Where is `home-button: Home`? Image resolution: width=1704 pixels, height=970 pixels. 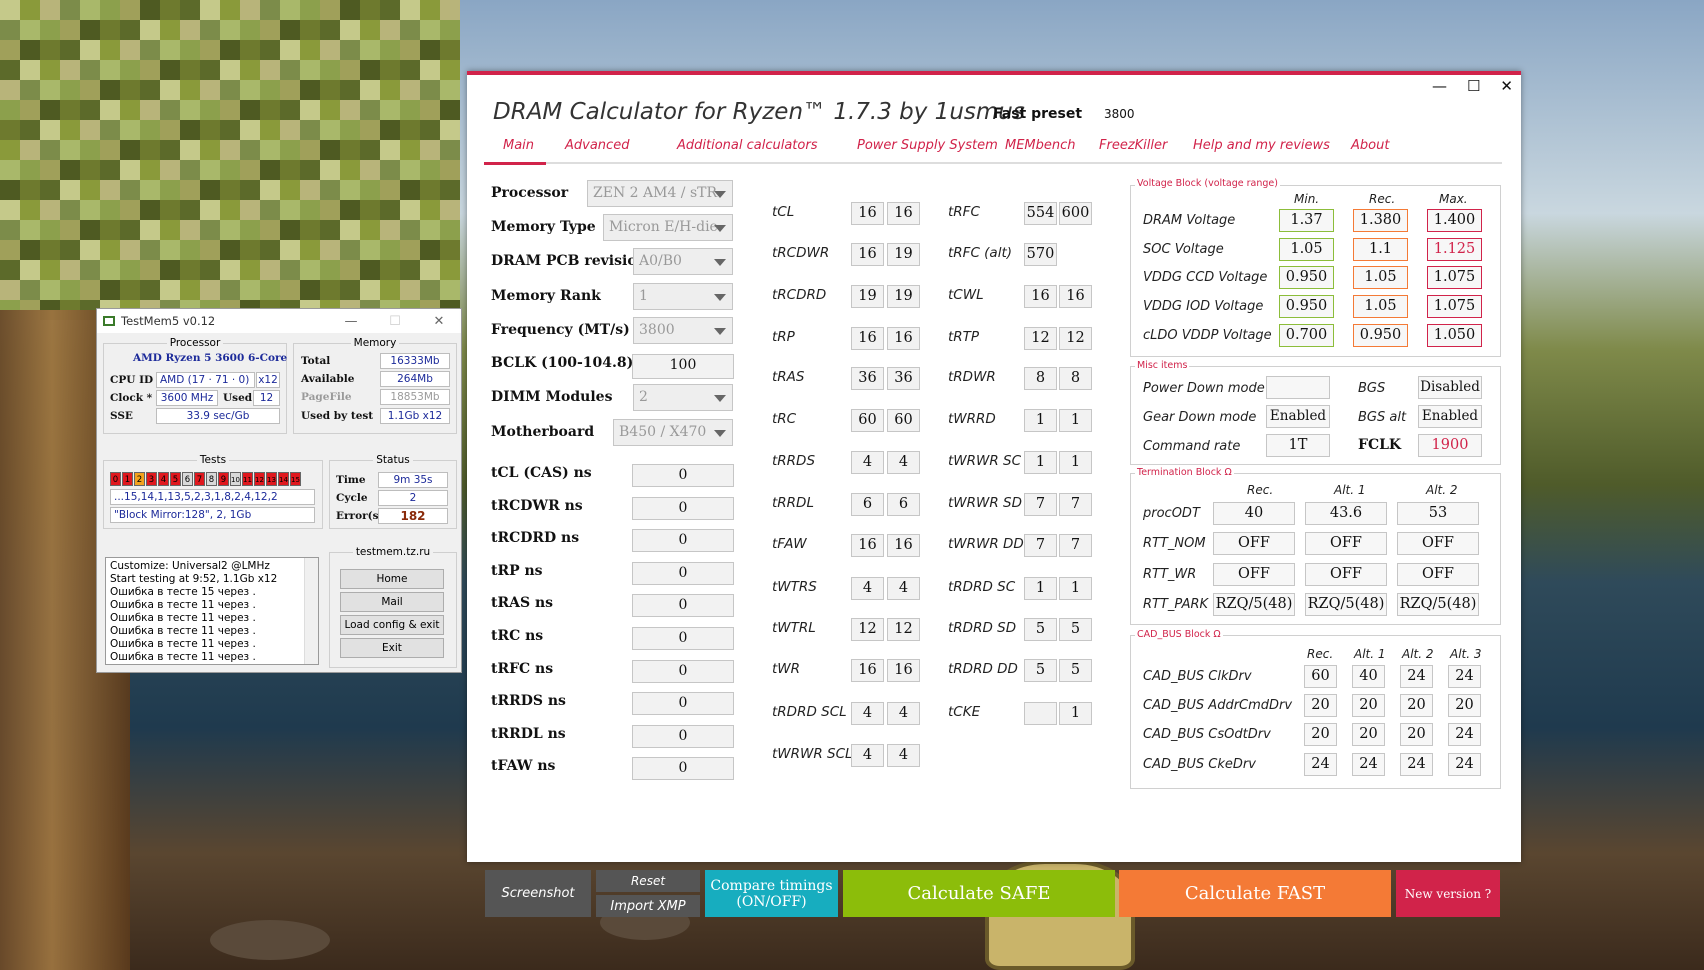 home-button: Home is located at coordinates (392, 579).